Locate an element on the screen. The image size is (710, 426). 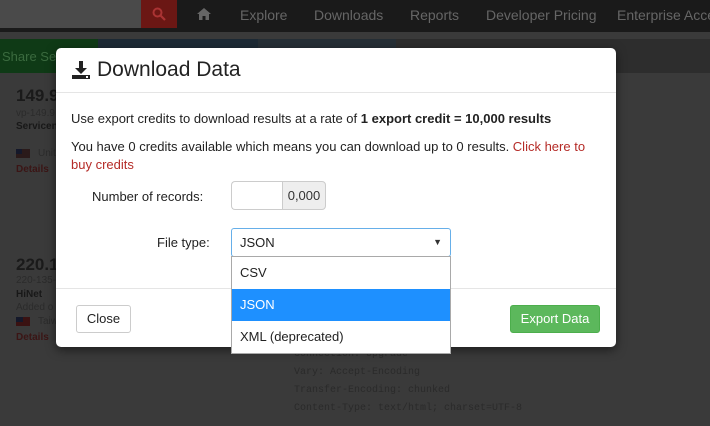
result-country: Taiw is located at coordinates (48, 321).